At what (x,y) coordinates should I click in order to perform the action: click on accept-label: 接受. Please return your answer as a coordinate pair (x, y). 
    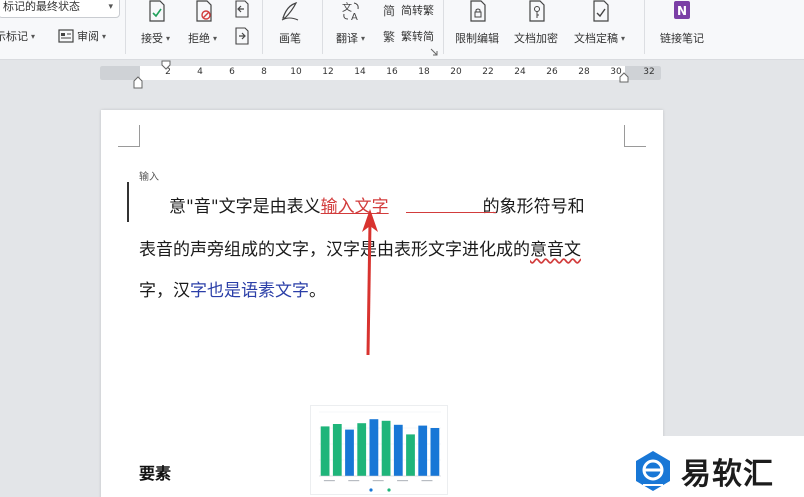
    Looking at the image, I should click on (152, 38).